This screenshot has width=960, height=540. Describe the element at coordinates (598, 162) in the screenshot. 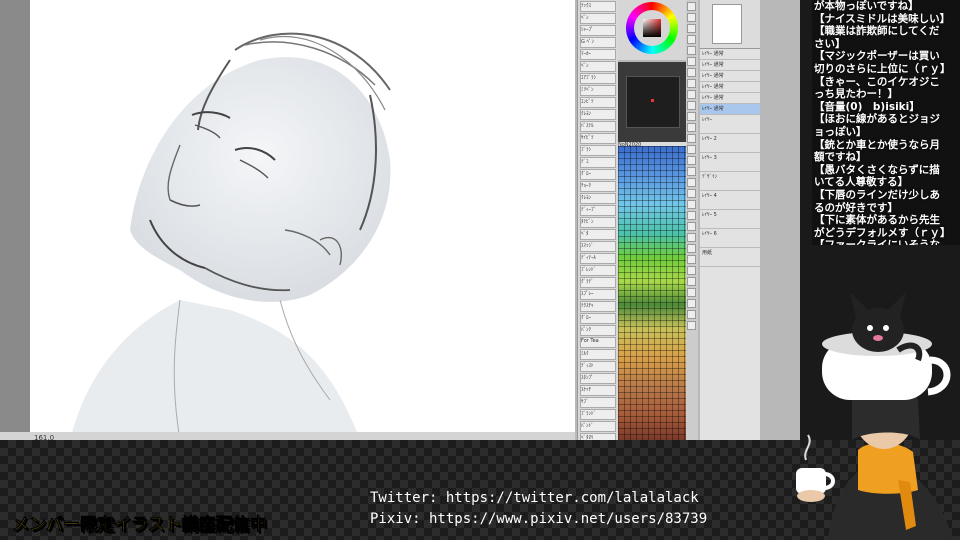

I see `sub-tool-item: ﾃﾞｺ` at that location.